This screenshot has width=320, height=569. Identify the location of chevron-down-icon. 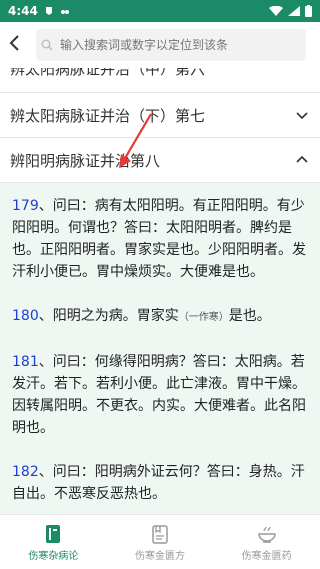
(302, 116).